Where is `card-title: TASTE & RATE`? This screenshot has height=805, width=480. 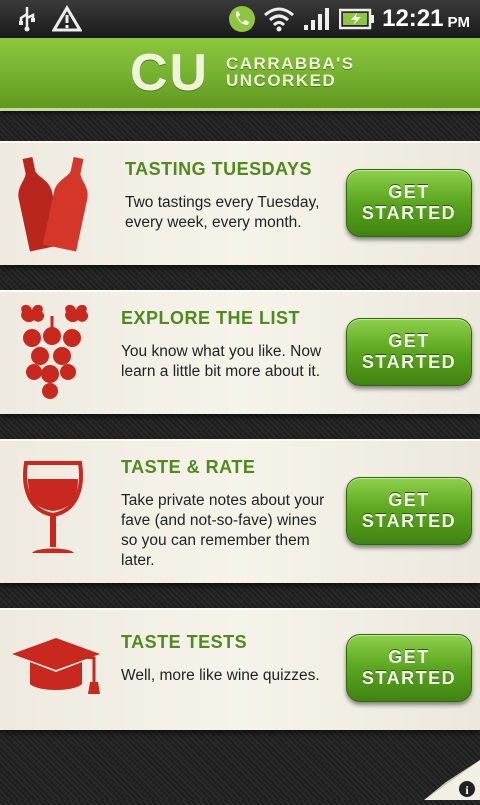 card-title: TASTE & RATE is located at coordinates (188, 467).